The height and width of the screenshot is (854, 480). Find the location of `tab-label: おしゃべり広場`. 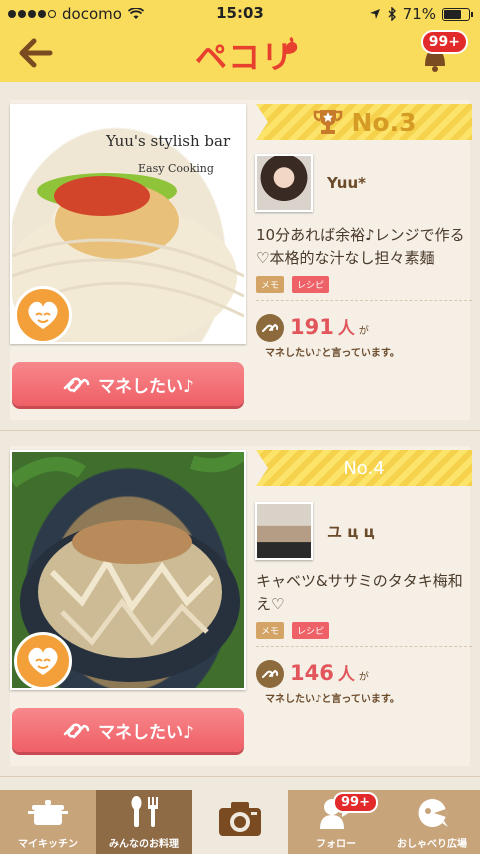

tab-label: おしゃべり広場 is located at coordinates (432, 844).